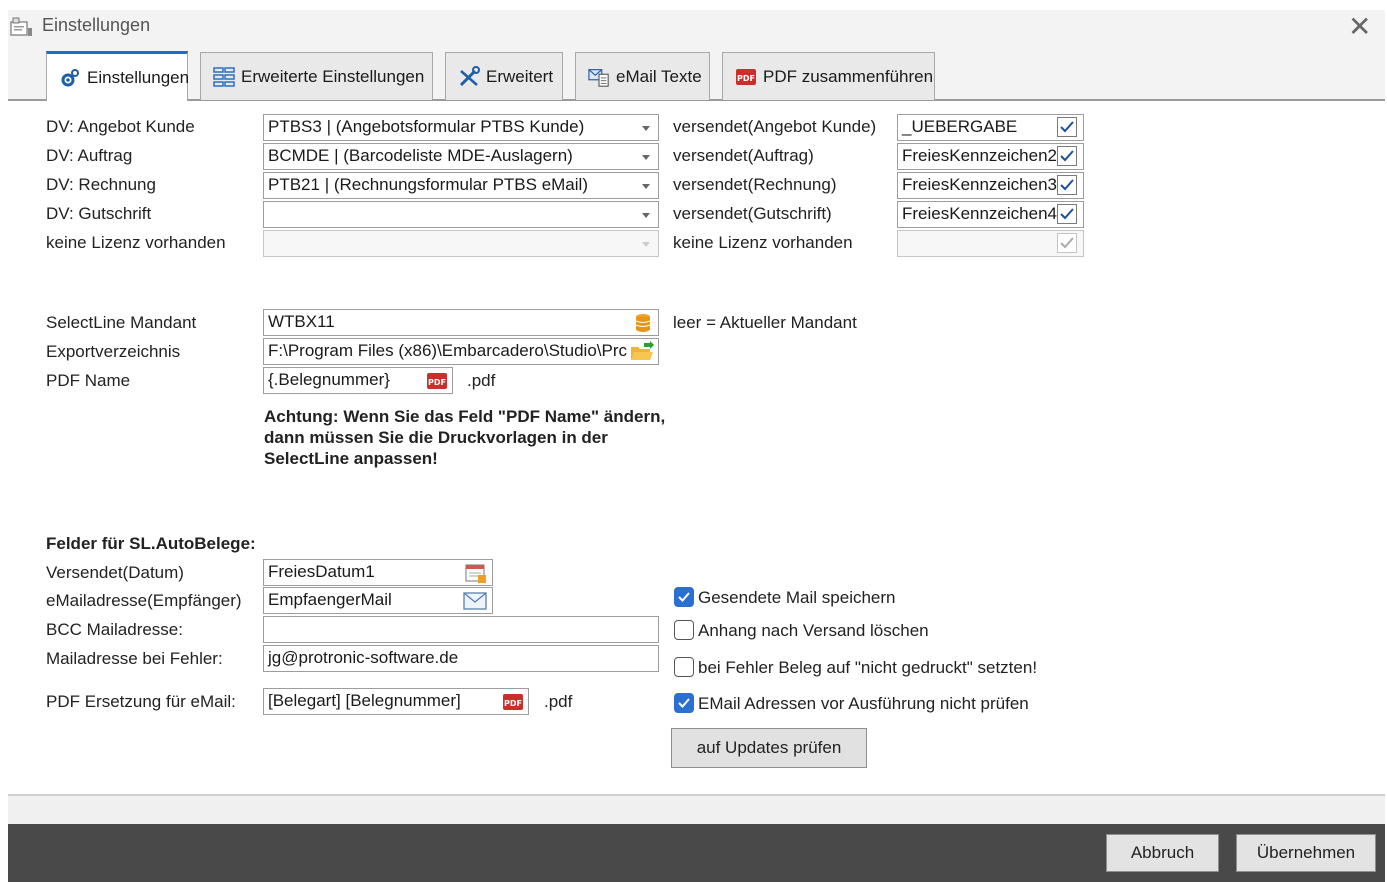 The width and height of the screenshot is (1387, 882). I want to click on versendet-gutschrift-field: FreiesKennzeichen4, so click(990, 214).